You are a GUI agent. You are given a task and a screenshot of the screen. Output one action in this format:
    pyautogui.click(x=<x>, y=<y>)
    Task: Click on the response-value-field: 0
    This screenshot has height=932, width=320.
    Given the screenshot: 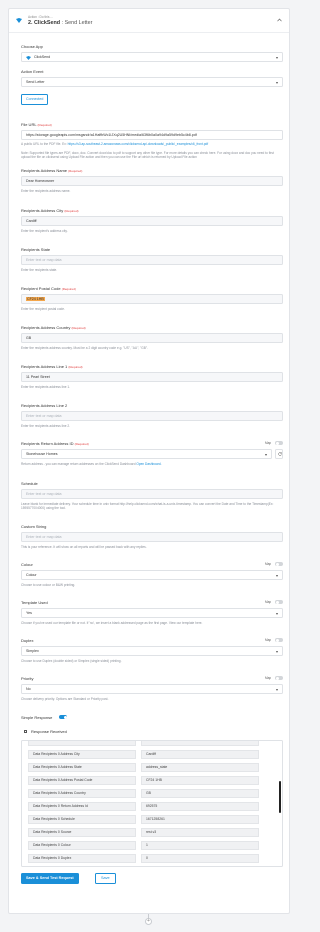 What is the action you would take?
    pyautogui.click(x=200, y=858)
    